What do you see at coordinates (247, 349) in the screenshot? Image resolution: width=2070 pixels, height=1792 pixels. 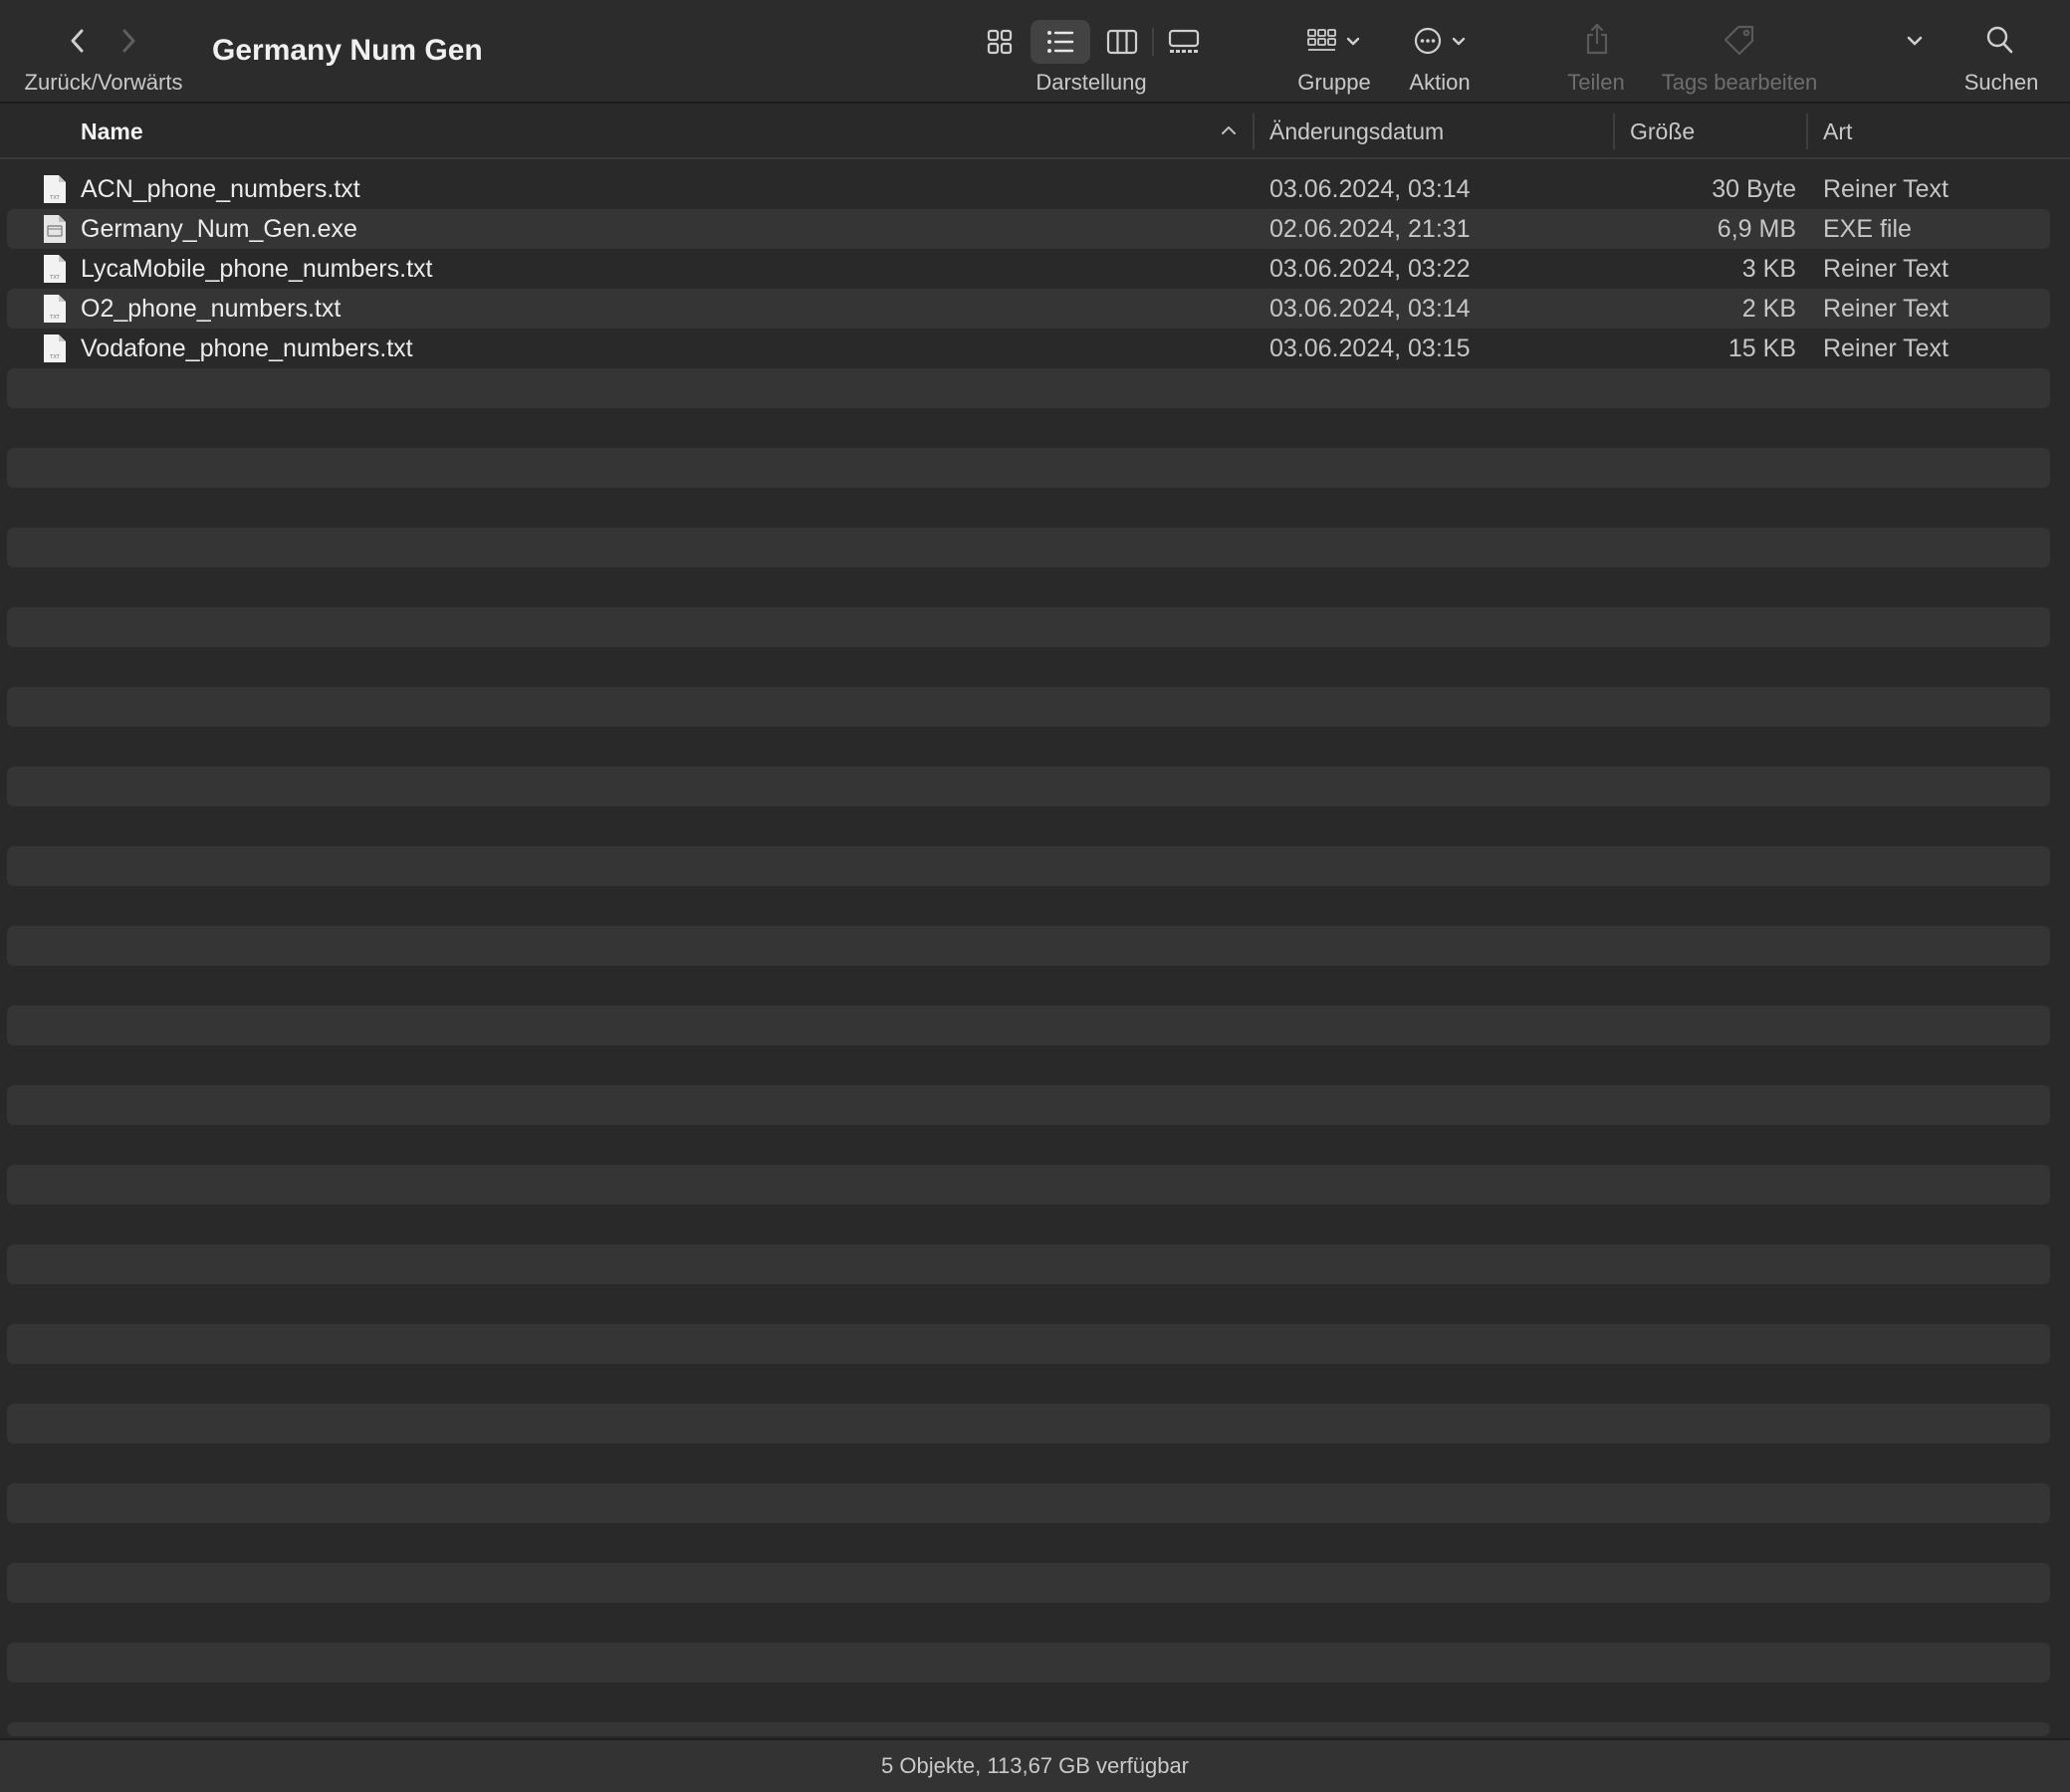 I see `file-name: Vodafone_phone_numbers.txt` at bounding box center [247, 349].